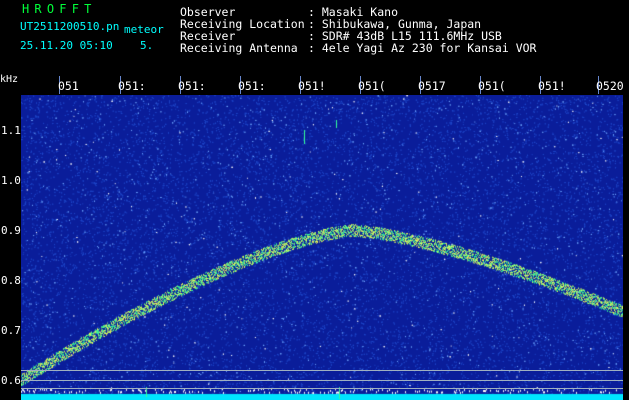 The height and width of the screenshot is (400, 629). What do you see at coordinates (422, 48) in the screenshot?
I see `antenna-value: : 4ele Yagi Az 230 for Kansai VOR` at bounding box center [422, 48].